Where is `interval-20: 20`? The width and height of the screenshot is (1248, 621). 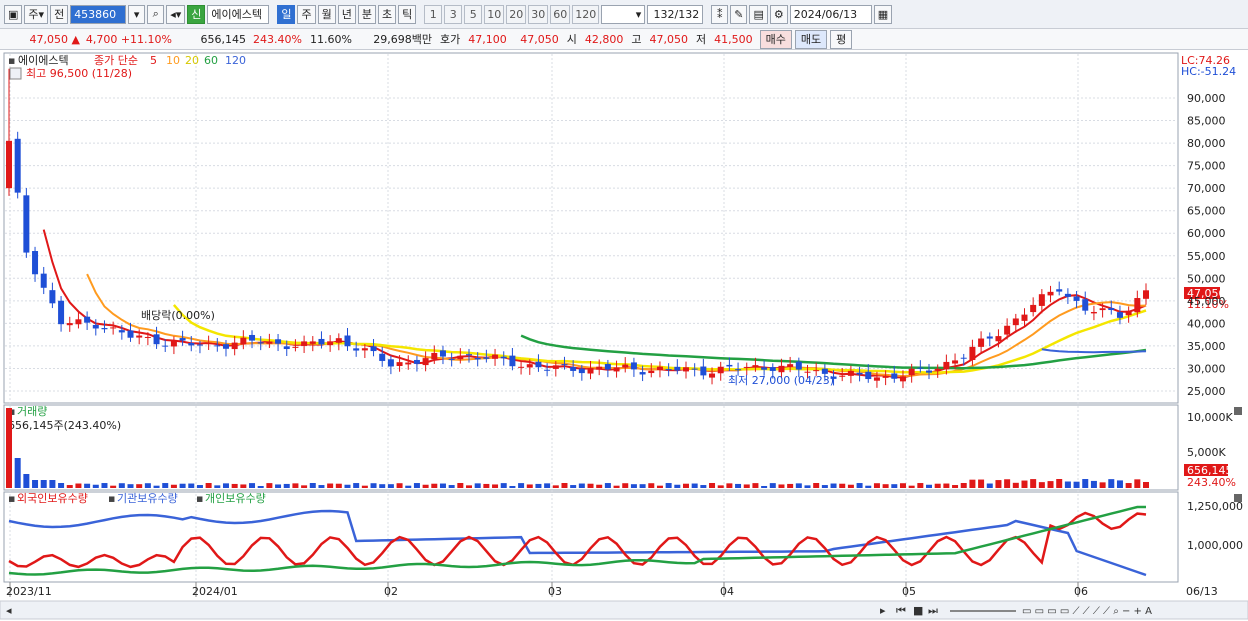
interval-20: 20 is located at coordinates (516, 14).